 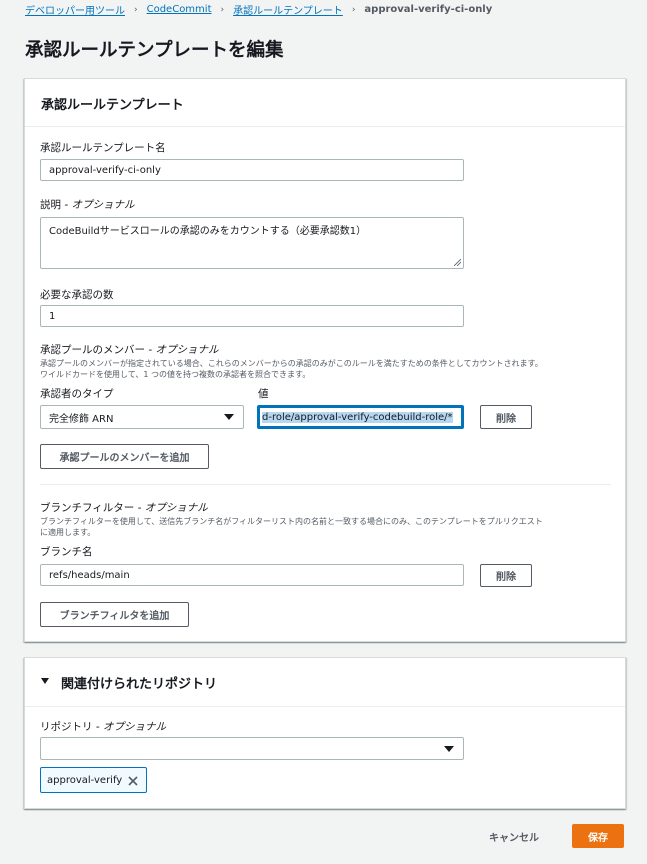 I want to click on pool-label: 承認プールのメンバー - オプショナル, so click(x=129, y=349).